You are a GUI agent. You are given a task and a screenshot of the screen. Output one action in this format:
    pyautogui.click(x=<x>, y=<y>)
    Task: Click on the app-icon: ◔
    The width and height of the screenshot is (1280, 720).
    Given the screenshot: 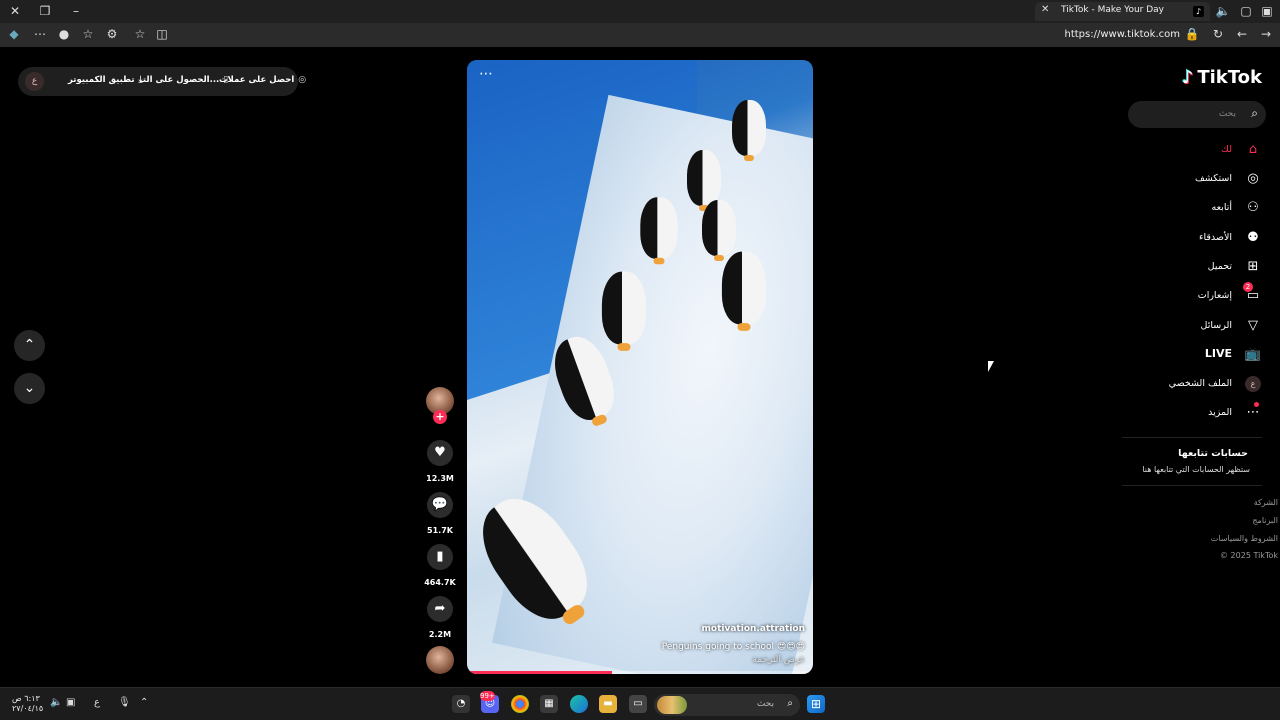 What is the action you would take?
    pyautogui.click(x=461, y=704)
    